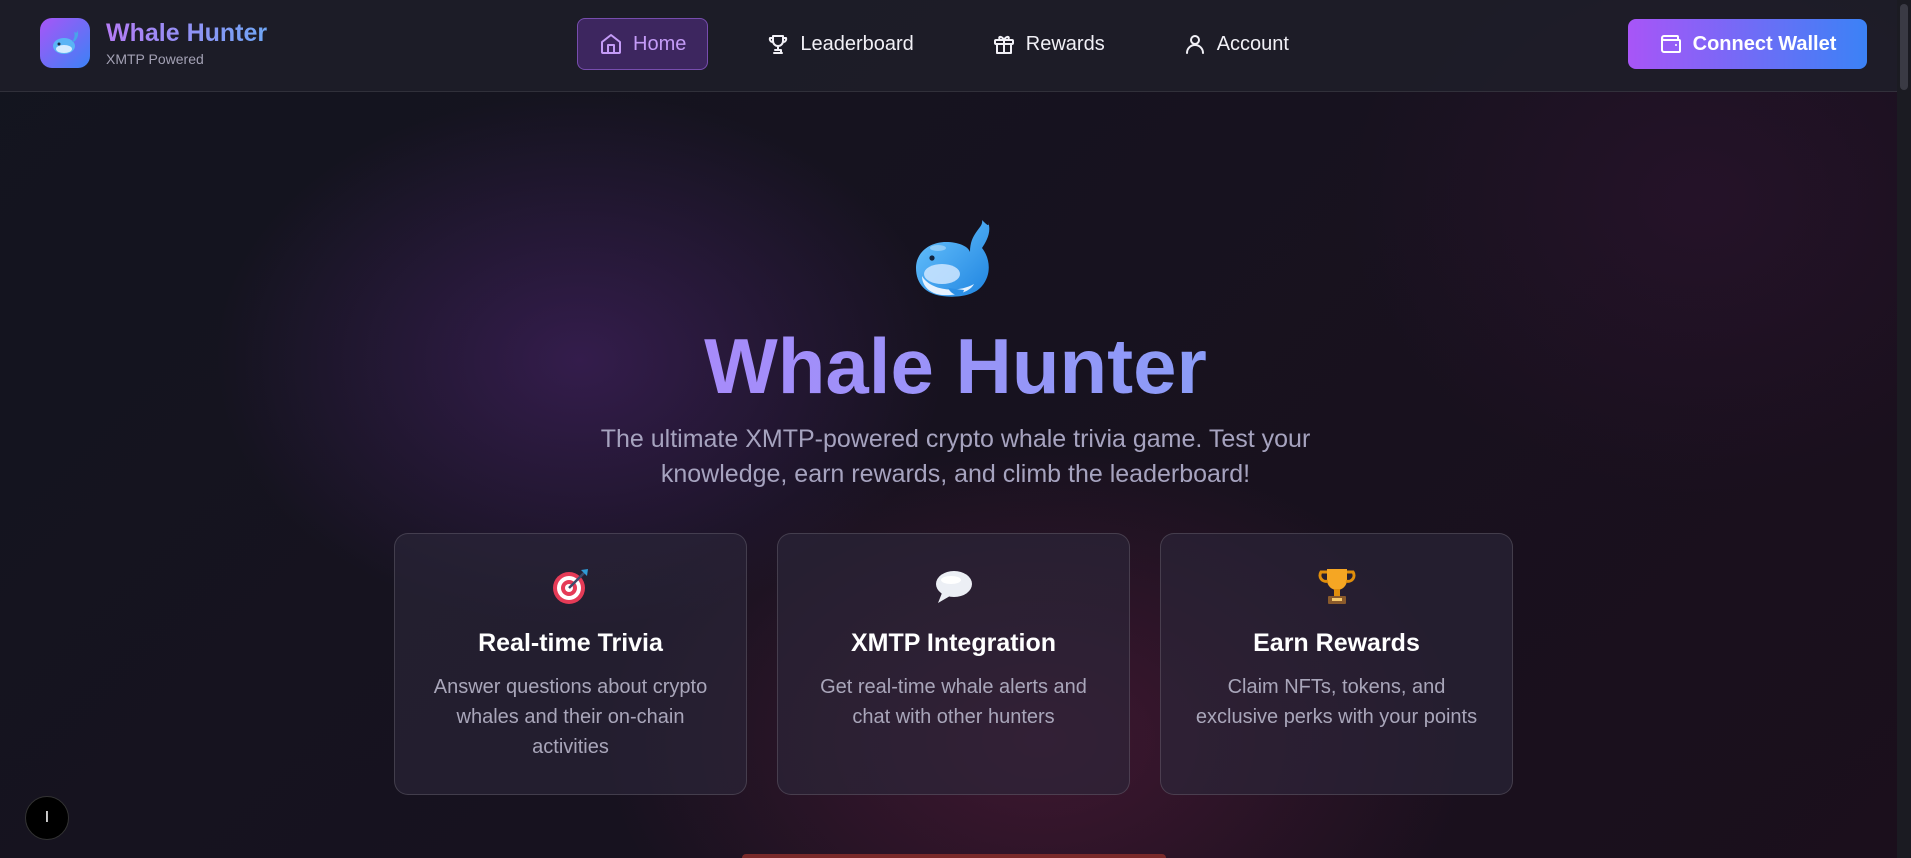  What do you see at coordinates (1904, 429) in the screenshot?
I see `scrollbar` at bounding box center [1904, 429].